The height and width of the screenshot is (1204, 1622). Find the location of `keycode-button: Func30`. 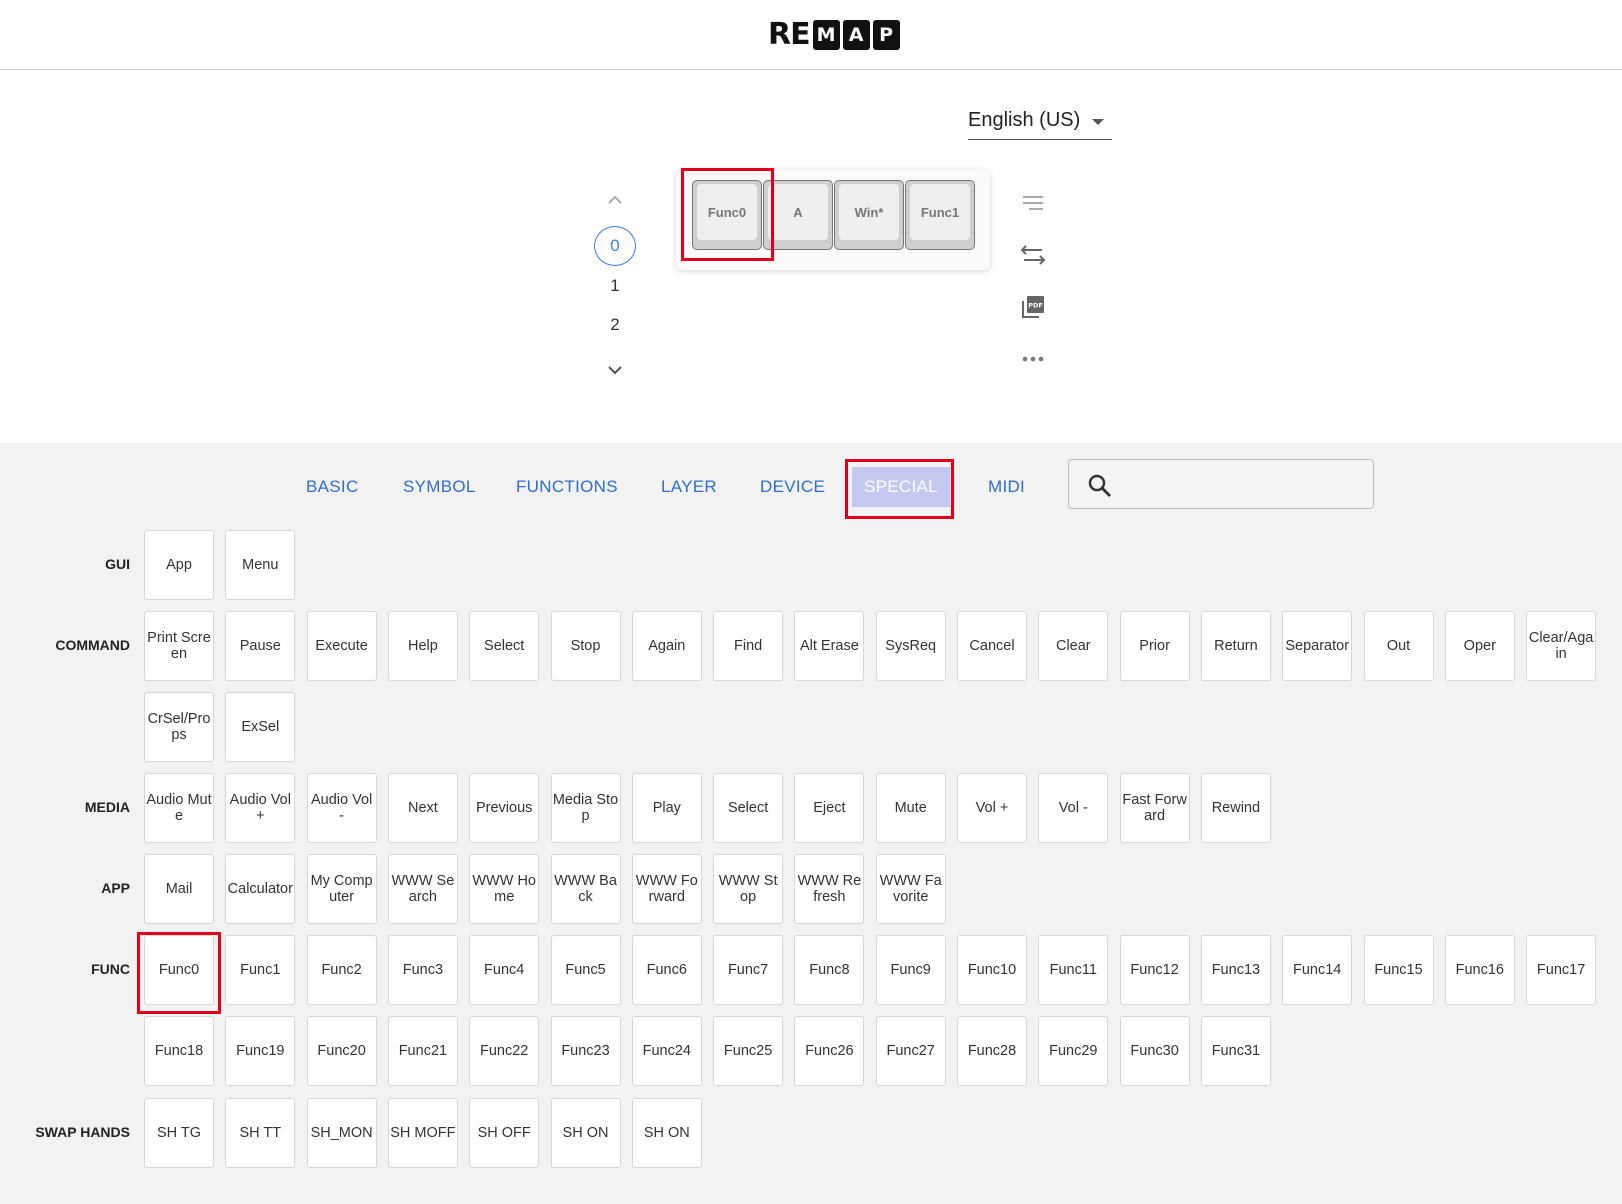

keycode-button: Func30 is located at coordinates (1154, 1051).